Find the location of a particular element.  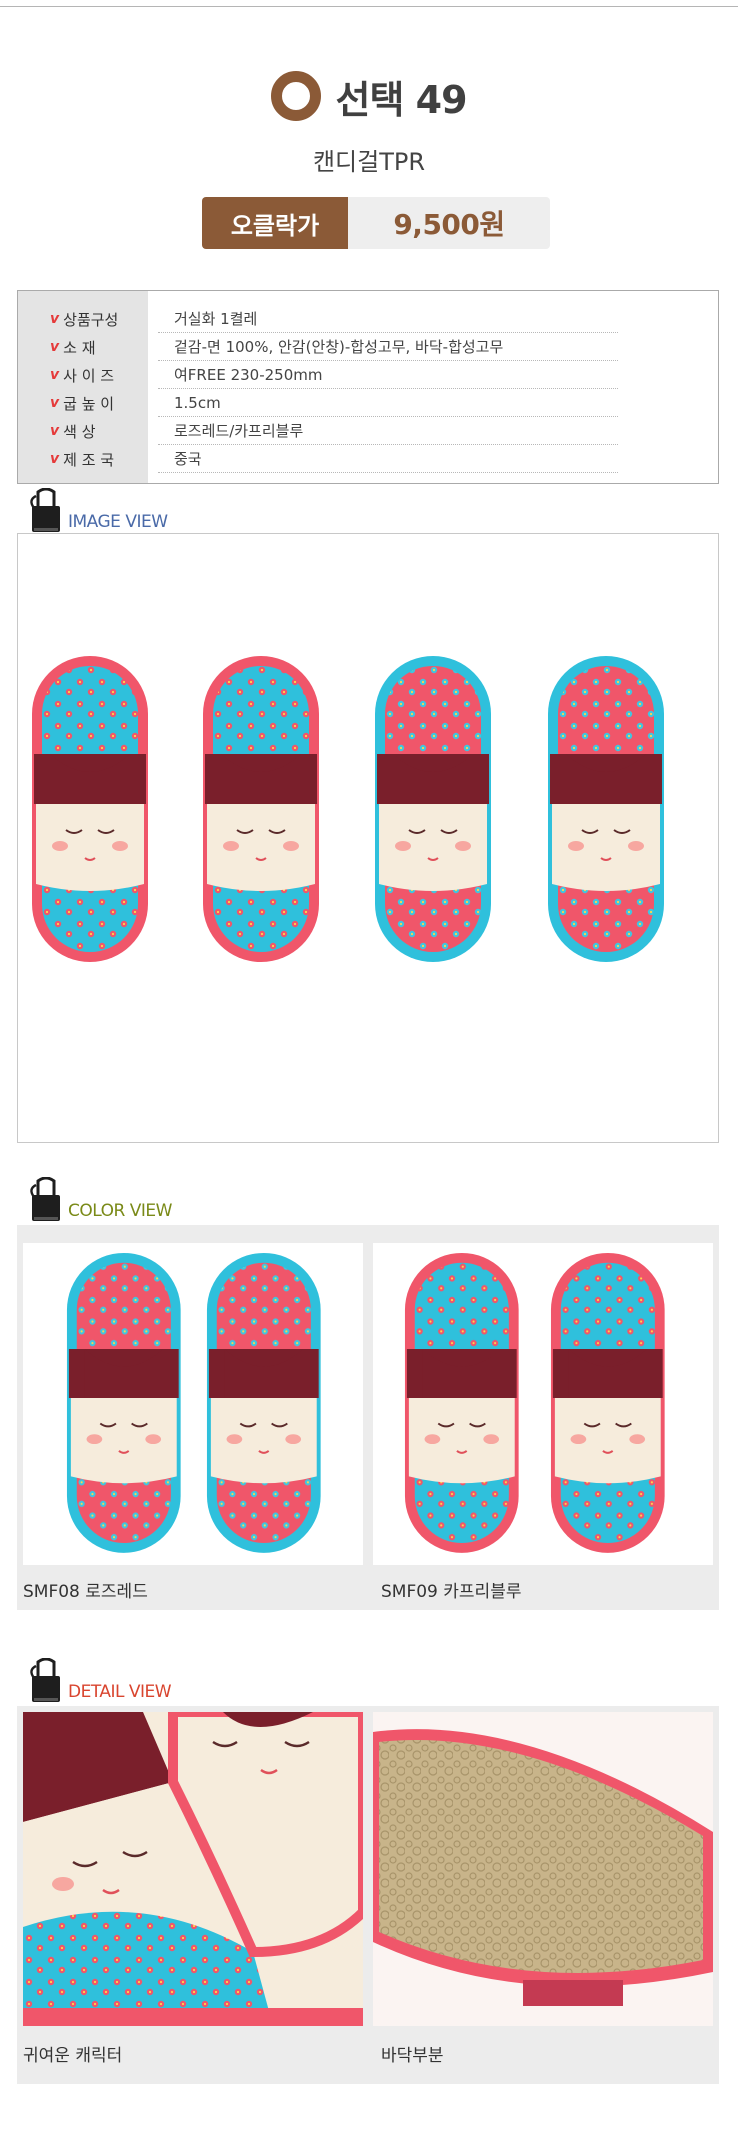

product-subtitle: 캔디걸TPR is located at coordinates (369, 162).